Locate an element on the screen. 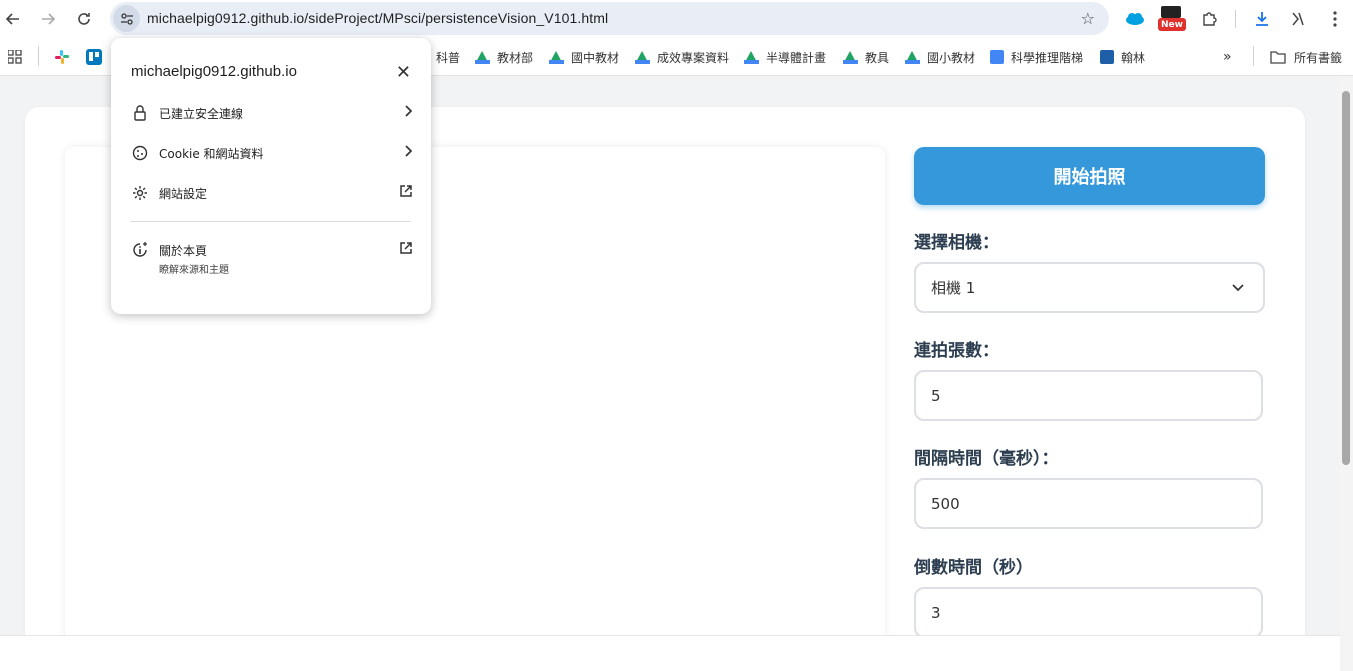 The image size is (1353, 671). site-settings-row: 網站設定 is located at coordinates (272, 193).